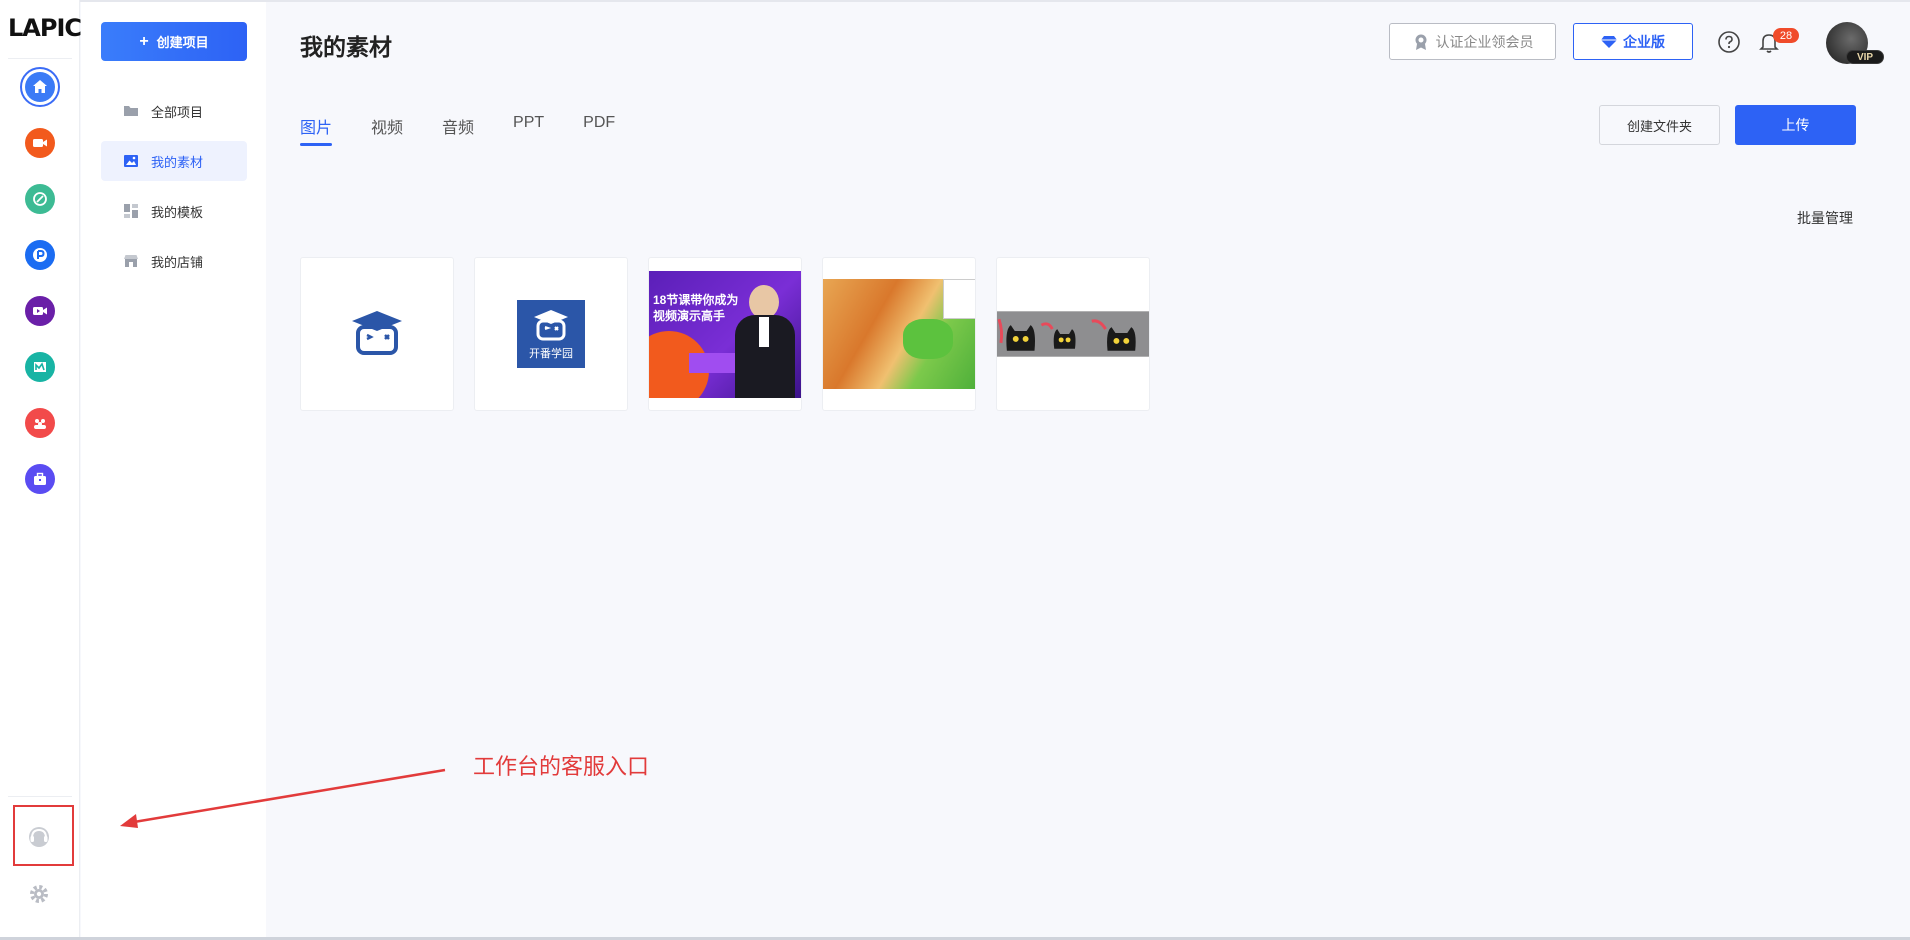 The width and height of the screenshot is (1910, 940). I want to click on material-thumbnail: 开番学园, so click(551, 334).